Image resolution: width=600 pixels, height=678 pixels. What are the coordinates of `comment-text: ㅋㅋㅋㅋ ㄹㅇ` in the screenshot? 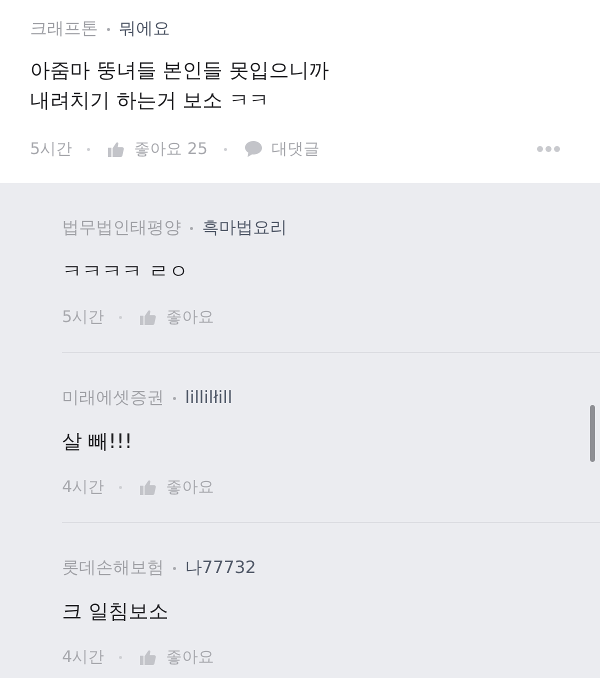 It's located at (126, 271).